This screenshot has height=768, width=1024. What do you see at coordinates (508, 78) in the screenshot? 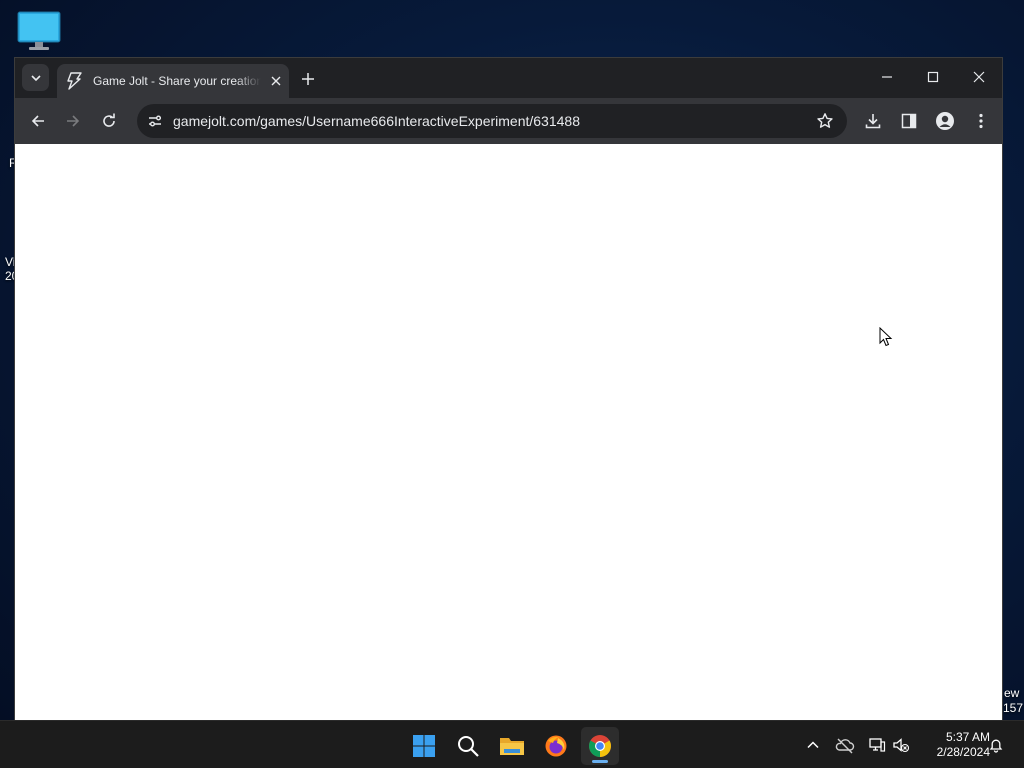
I see `tab-strip: Game Jolt - Share your creations` at bounding box center [508, 78].